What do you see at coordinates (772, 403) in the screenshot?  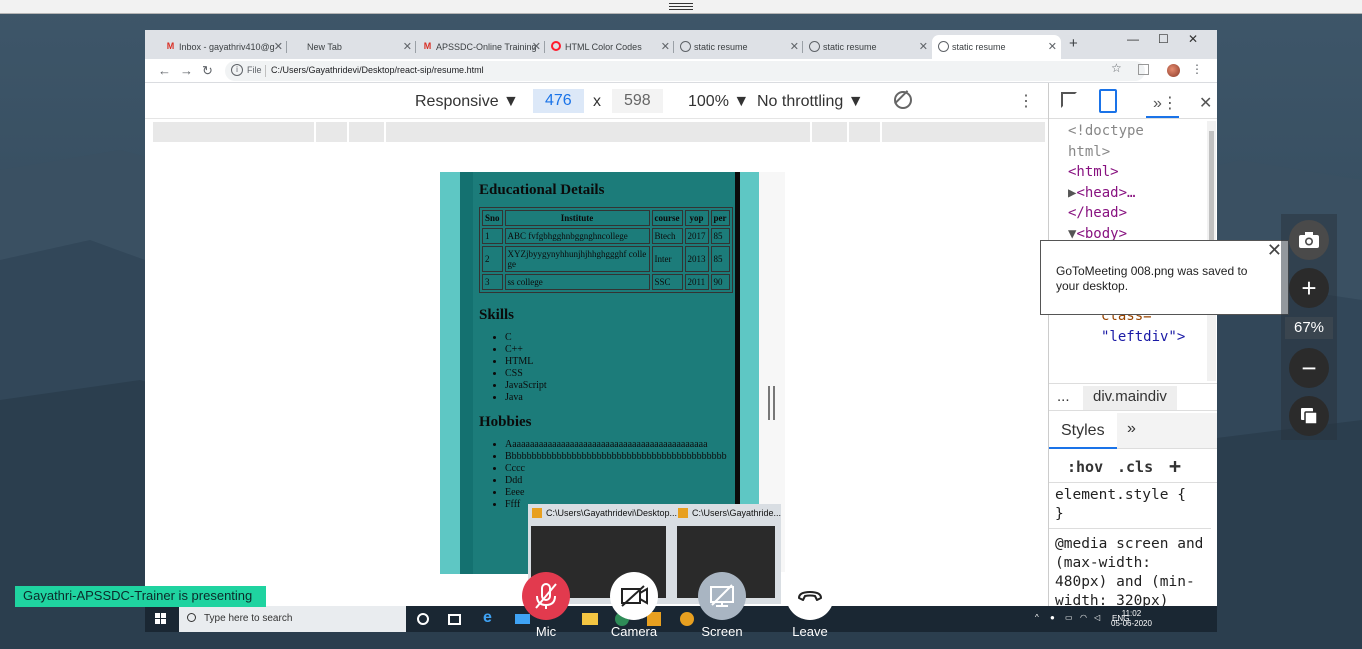 I see `viewport-resize-handle` at bounding box center [772, 403].